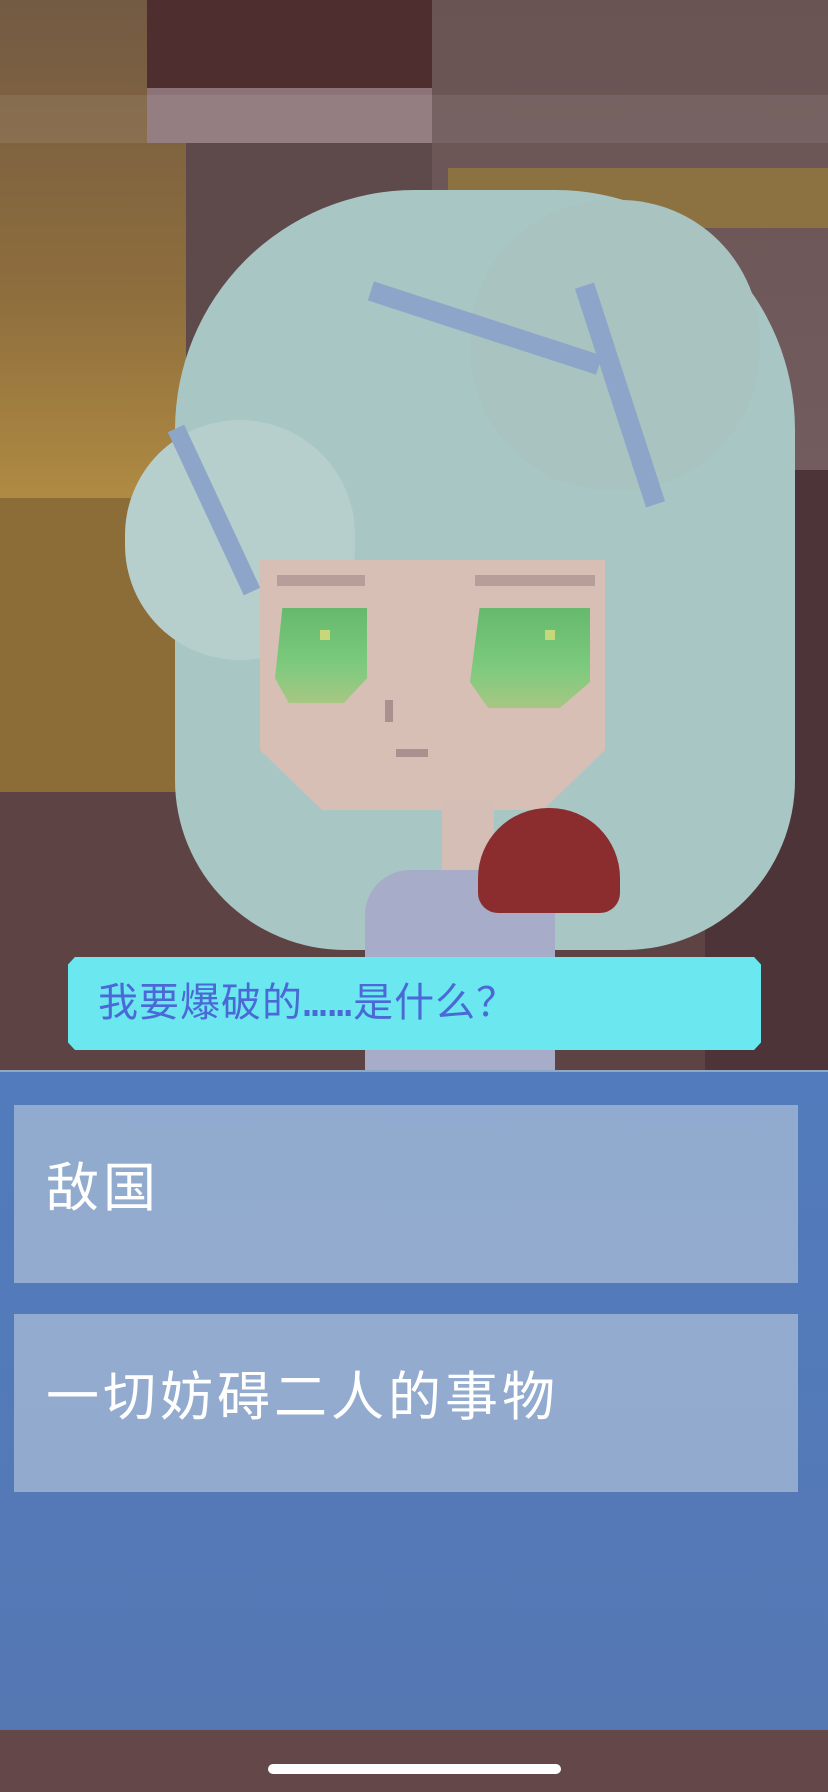 The height and width of the screenshot is (1792, 828). I want to click on choice-button-enemy-country: 敌国, so click(406, 1194).